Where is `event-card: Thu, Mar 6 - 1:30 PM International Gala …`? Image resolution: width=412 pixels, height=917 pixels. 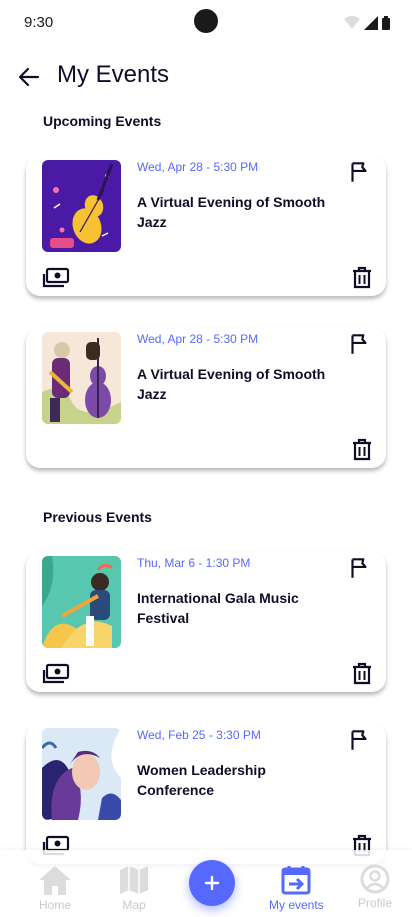 event-card: Thu, Mar 6 - 1:30 PM International Gala … is located at coordinates (206, 622).